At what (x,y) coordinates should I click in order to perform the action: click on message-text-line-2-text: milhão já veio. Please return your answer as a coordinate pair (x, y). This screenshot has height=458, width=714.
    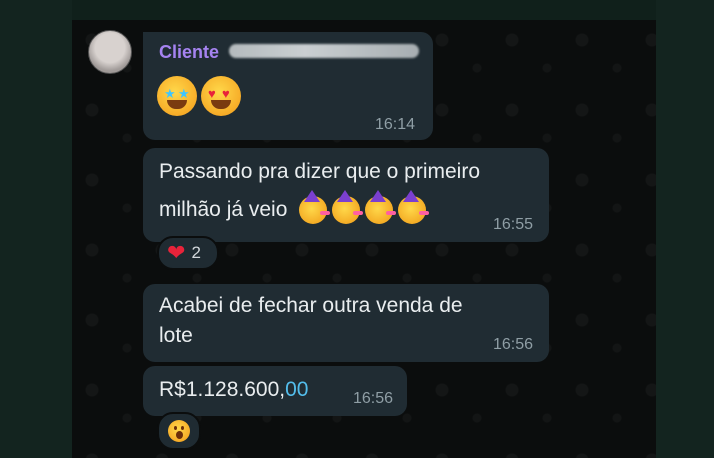
    Looking at the image, I should click on (223, 209).